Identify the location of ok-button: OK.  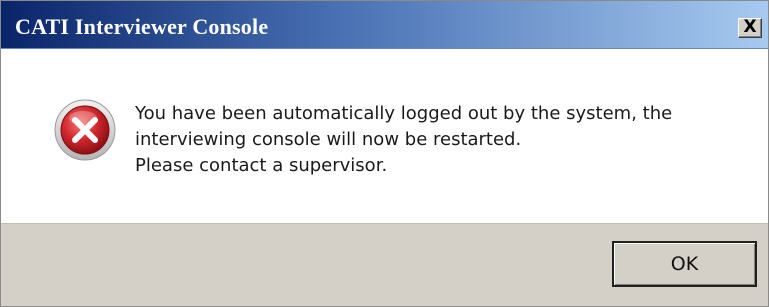
(684, 264).